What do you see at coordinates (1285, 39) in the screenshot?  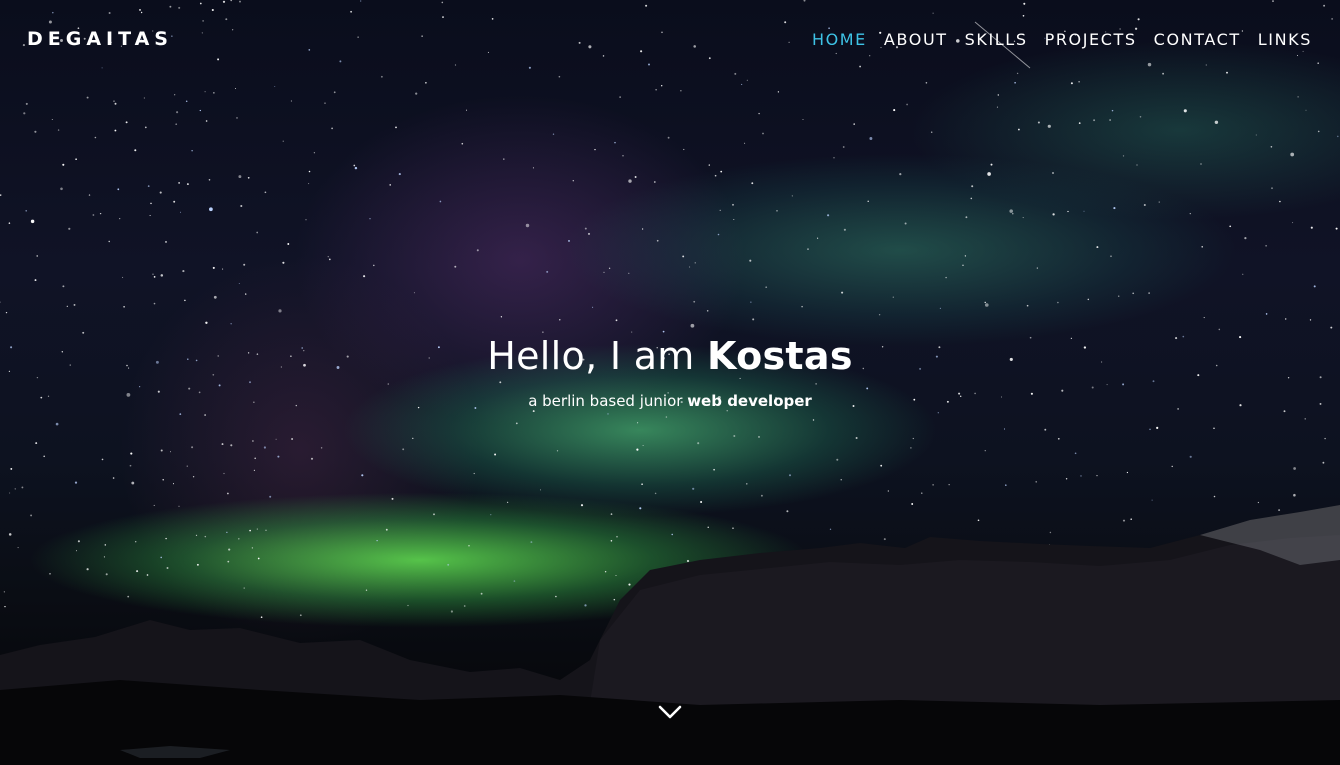 I see `nav-item-links: LINKS` at bounding box center [1285, 39].